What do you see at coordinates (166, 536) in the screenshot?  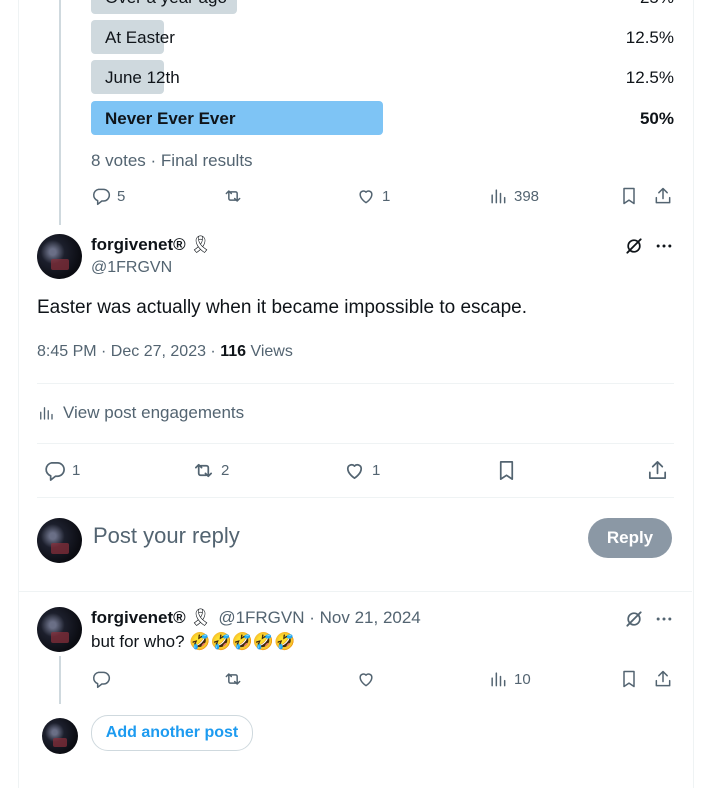 I see `reply-input: Post your reply` at bounding box center [166, 536].